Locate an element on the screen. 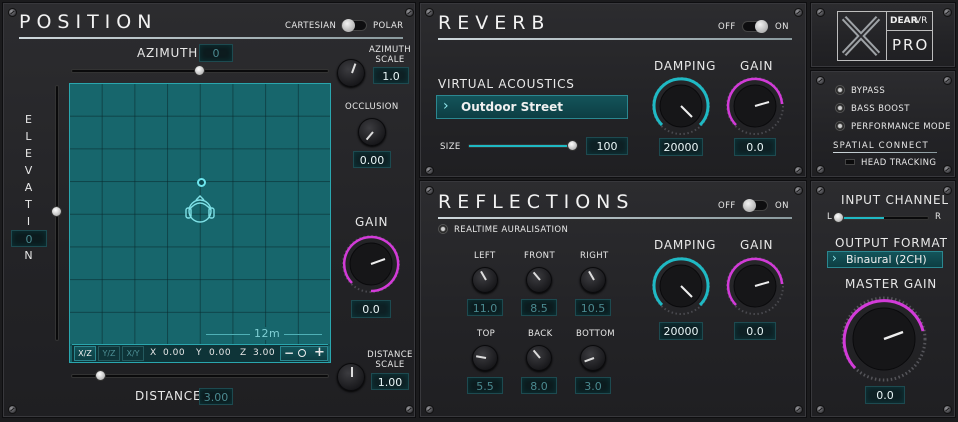  output-format-label: OUTPUT FORMAT is located at coordinates (891, 243).